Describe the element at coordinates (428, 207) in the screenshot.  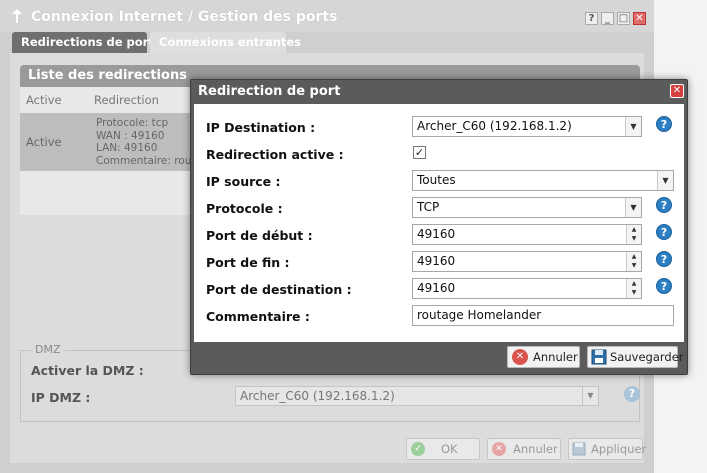
I see `protocol-value: TCP` at that location.